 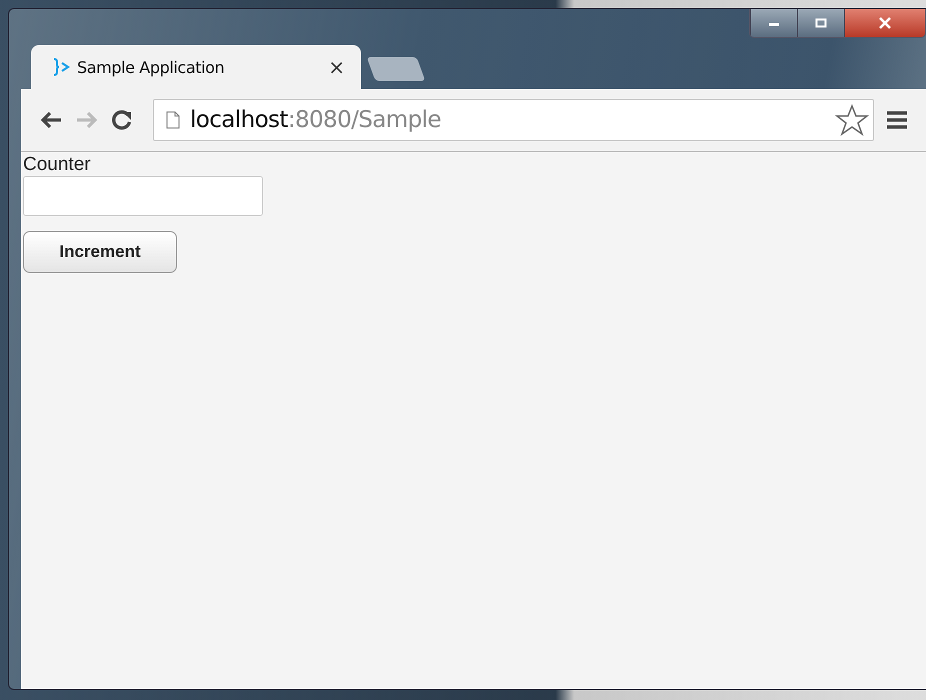 What do you see at coordinates (122, 120) in the screenshot?
I see `reload-icon` at bounding box center [122, 120].